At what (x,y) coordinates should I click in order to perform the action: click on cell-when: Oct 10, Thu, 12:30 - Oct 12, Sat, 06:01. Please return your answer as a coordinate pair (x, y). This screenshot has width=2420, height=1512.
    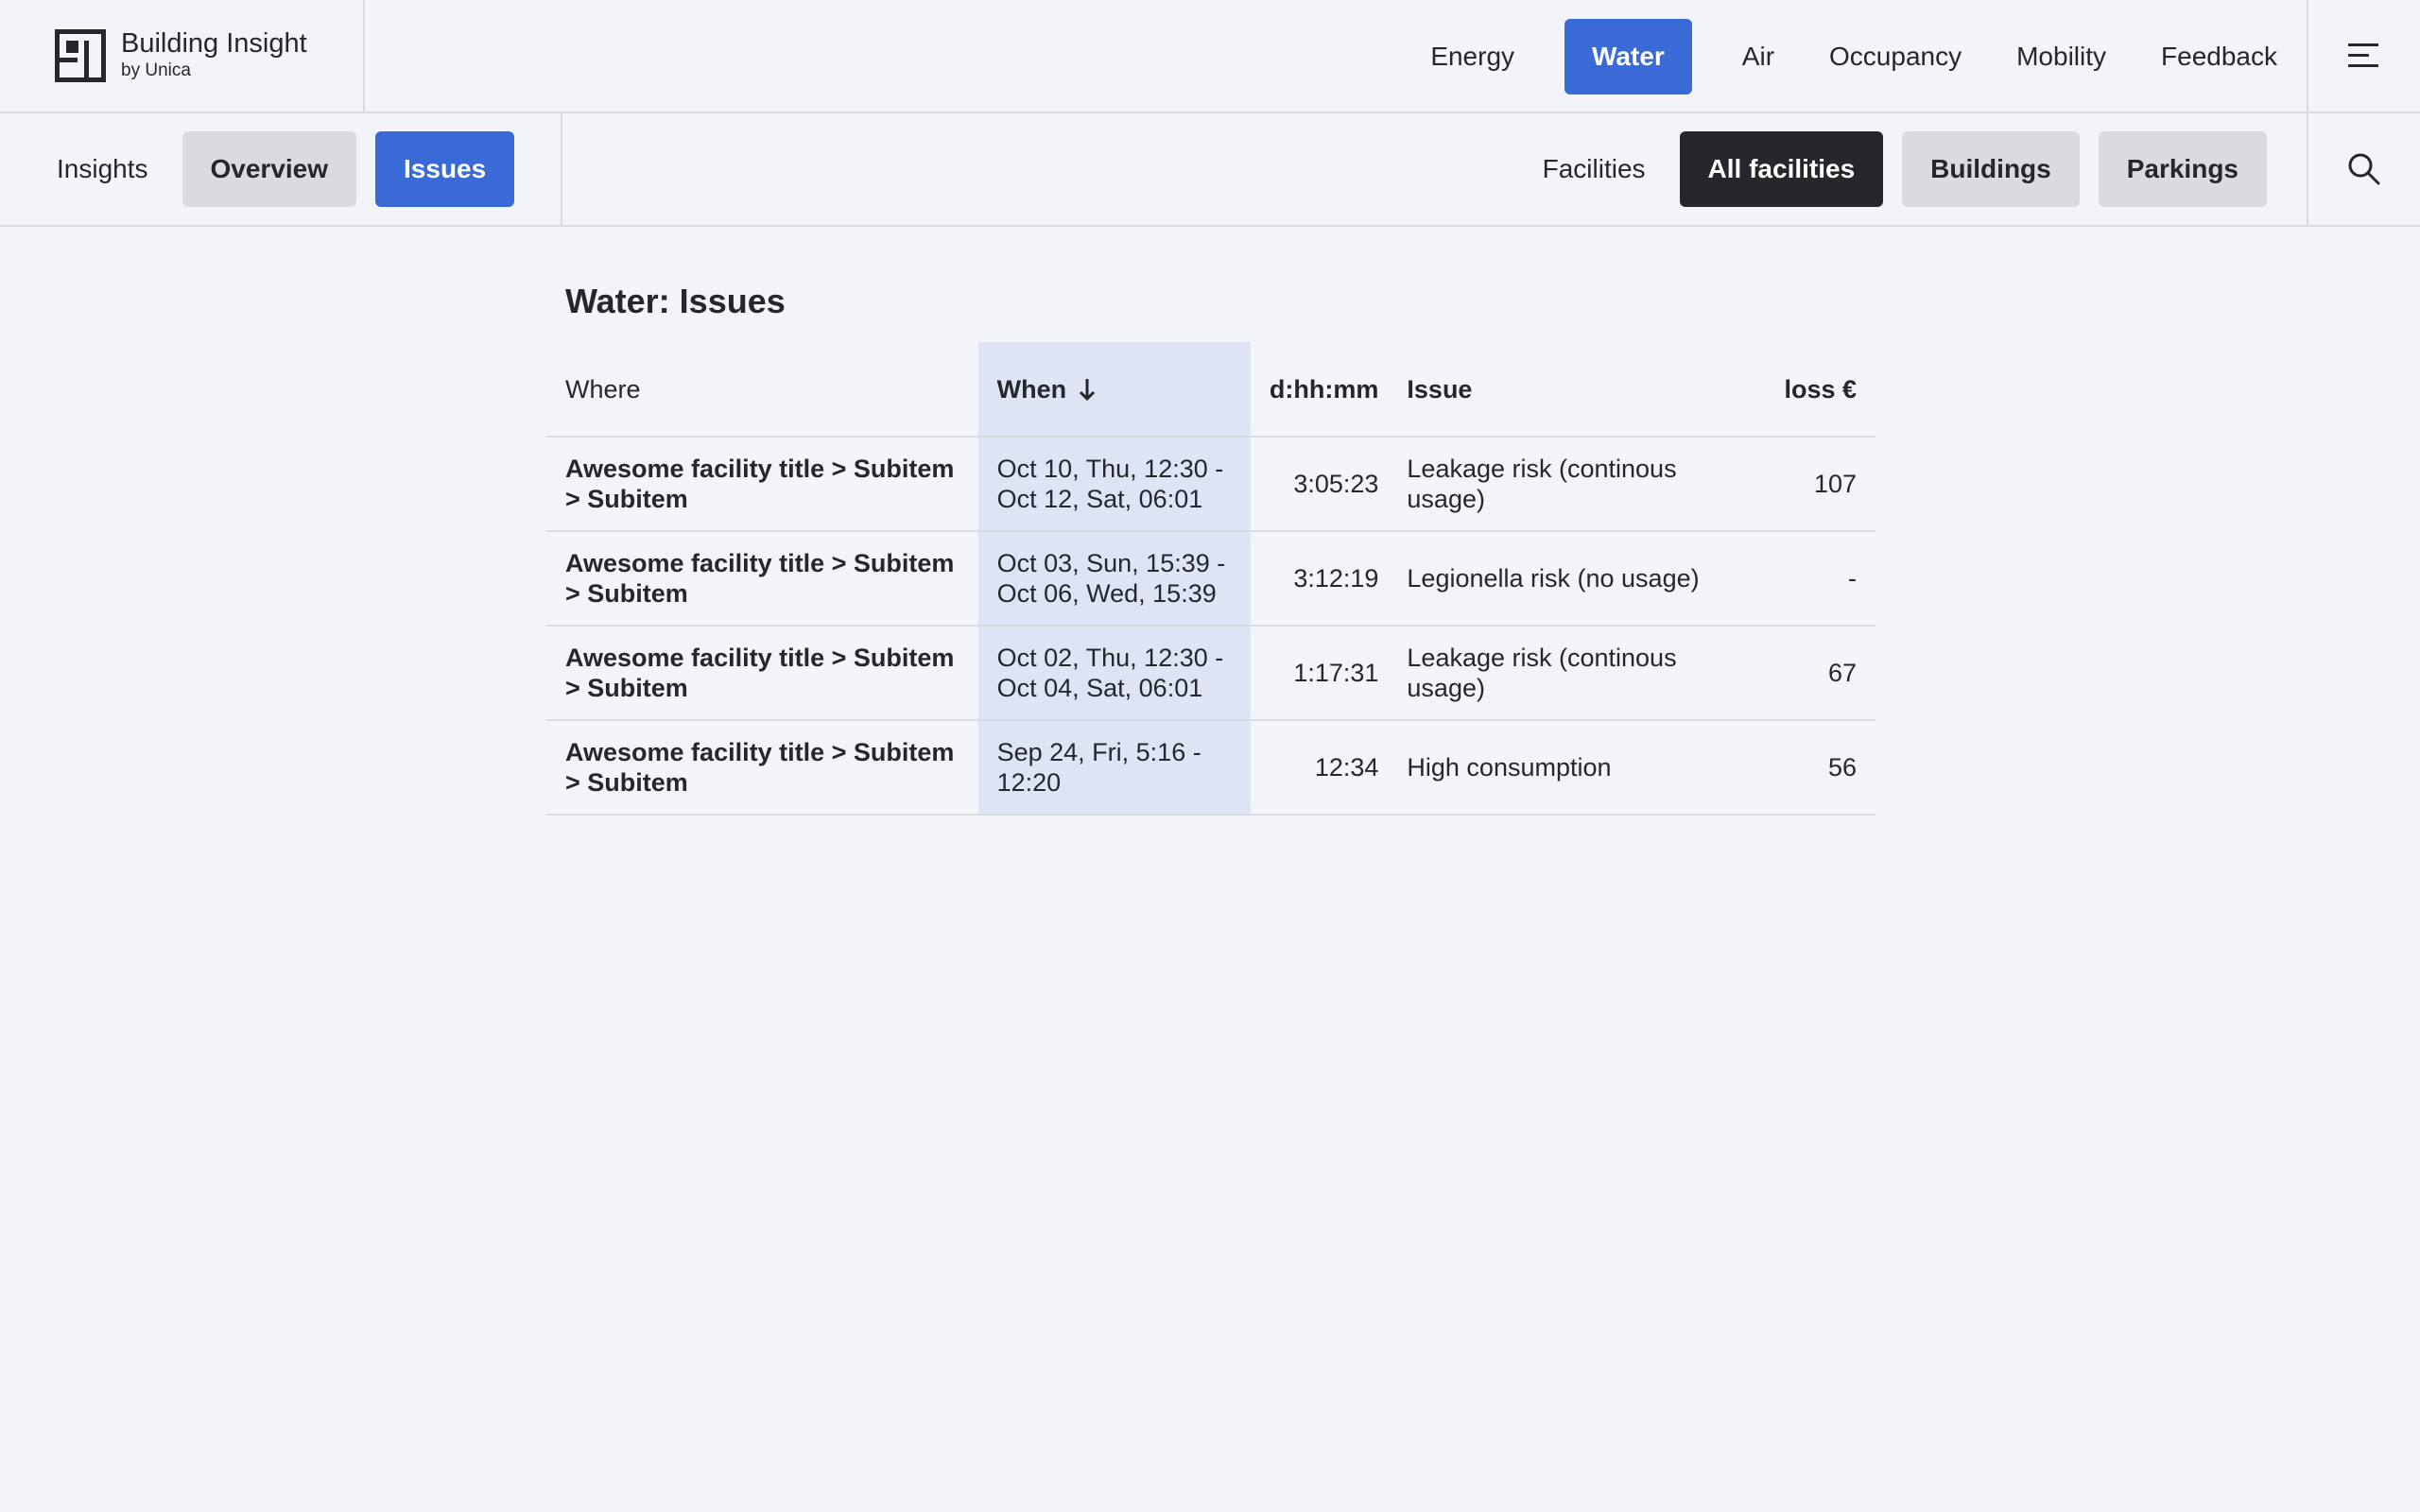
    Looking at the image, I should click on (1114, 484).